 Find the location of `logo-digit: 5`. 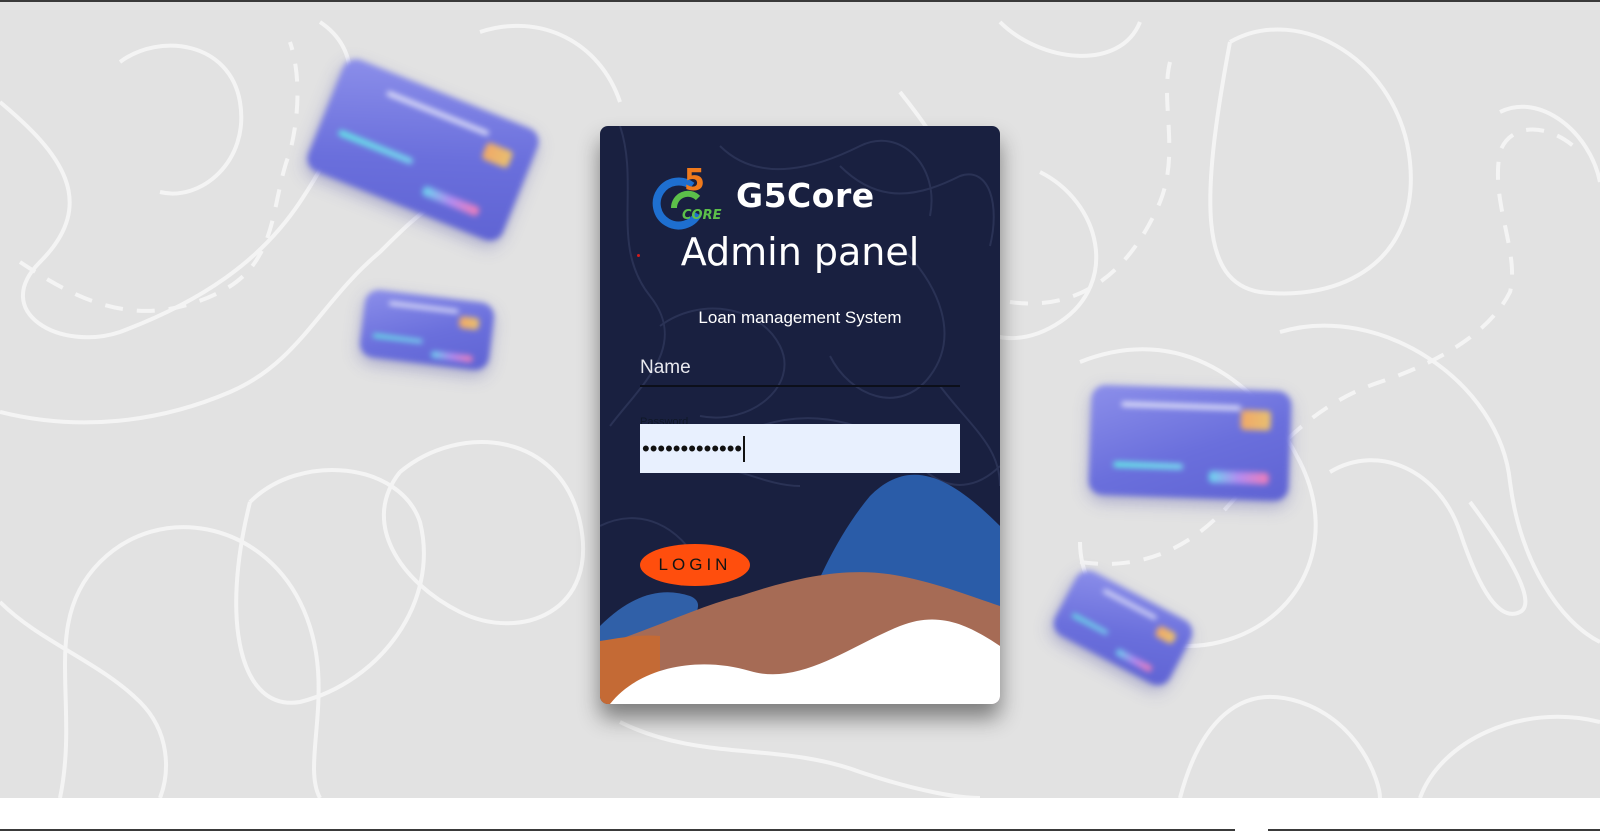

logo-digit: 5 is located at coordinates (694, 181).